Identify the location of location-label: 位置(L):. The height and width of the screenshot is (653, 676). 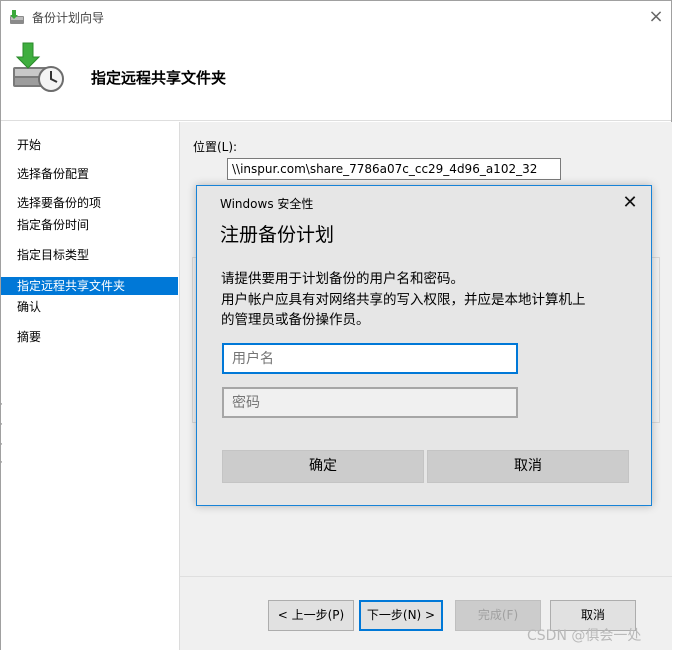
(215, 147).